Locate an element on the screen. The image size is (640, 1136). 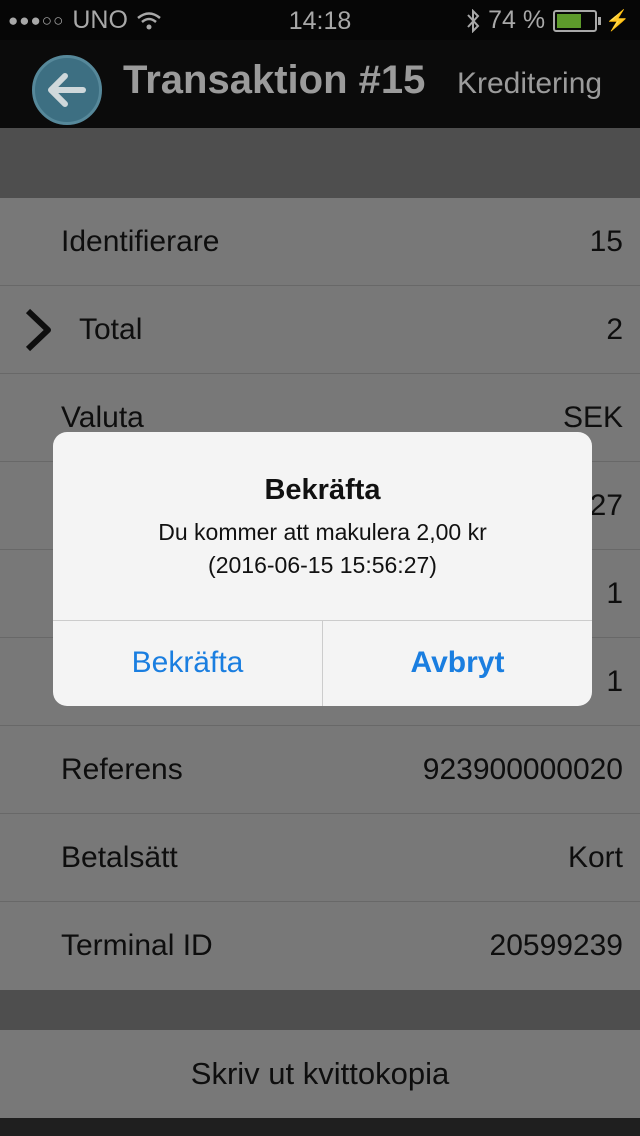
row-value: 2 is located at coordinates (614, 329).